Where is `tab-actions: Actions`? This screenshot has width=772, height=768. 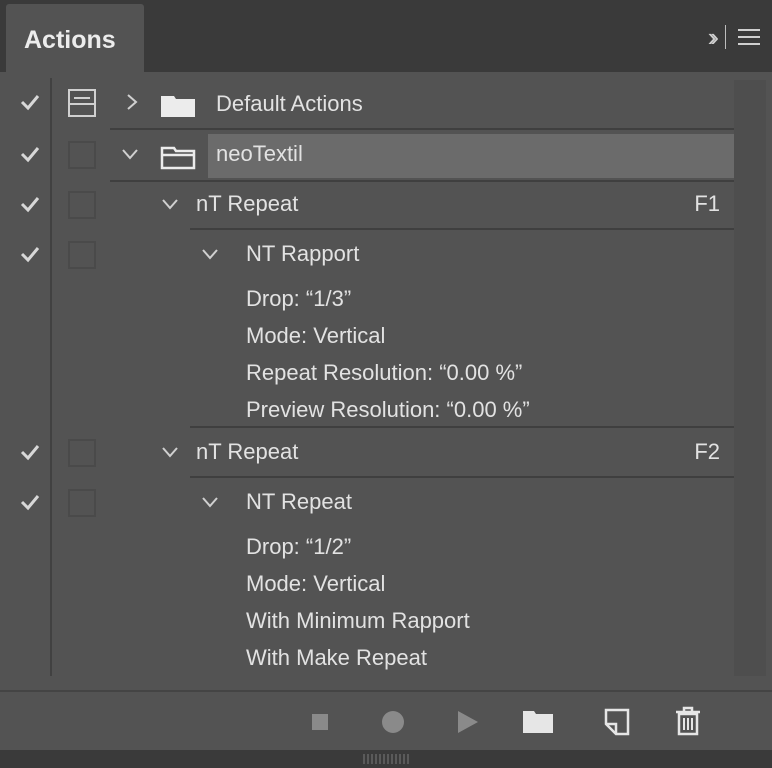
tab-actions: Actions is located at coordinates (75, 38).